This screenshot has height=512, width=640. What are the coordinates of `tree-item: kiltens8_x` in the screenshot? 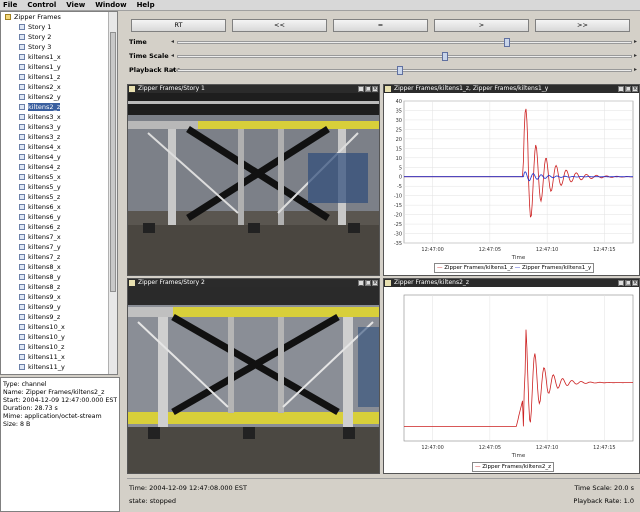 It's located at (59, 267).